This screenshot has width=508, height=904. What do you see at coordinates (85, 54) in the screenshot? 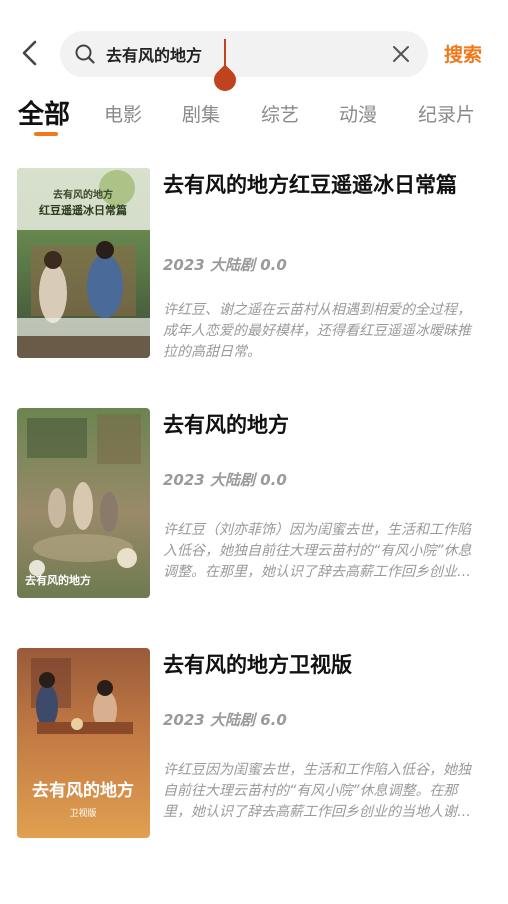
I see `search-icon` at bounding box center [85, 54].